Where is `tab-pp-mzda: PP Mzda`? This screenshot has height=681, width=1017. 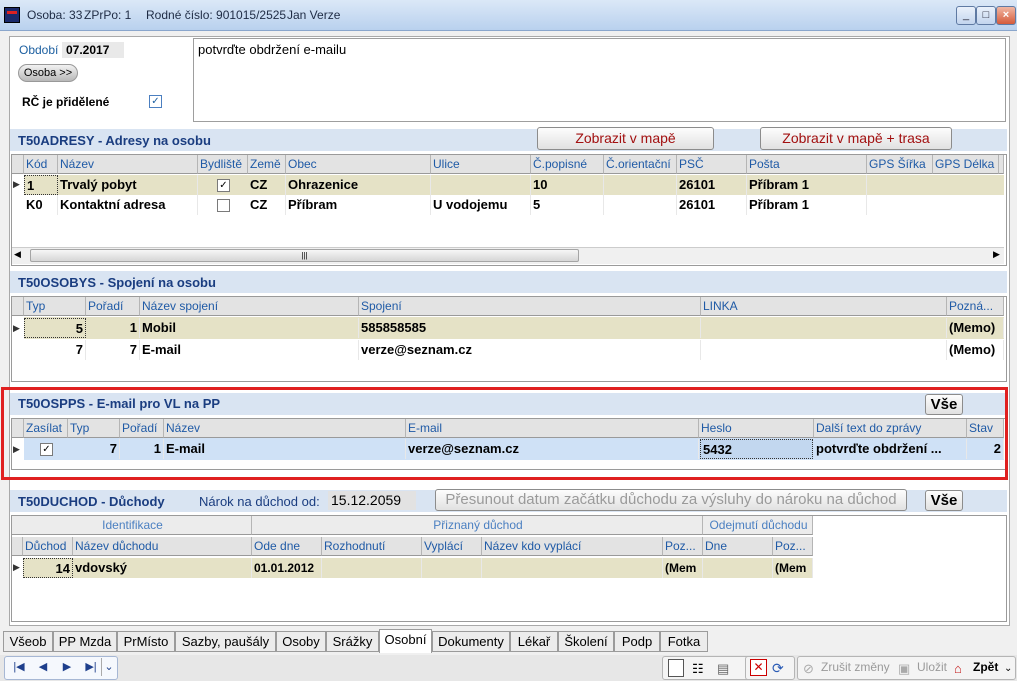
tab-pp-mzda: PP Mzda is located at coordinates (85, 641).